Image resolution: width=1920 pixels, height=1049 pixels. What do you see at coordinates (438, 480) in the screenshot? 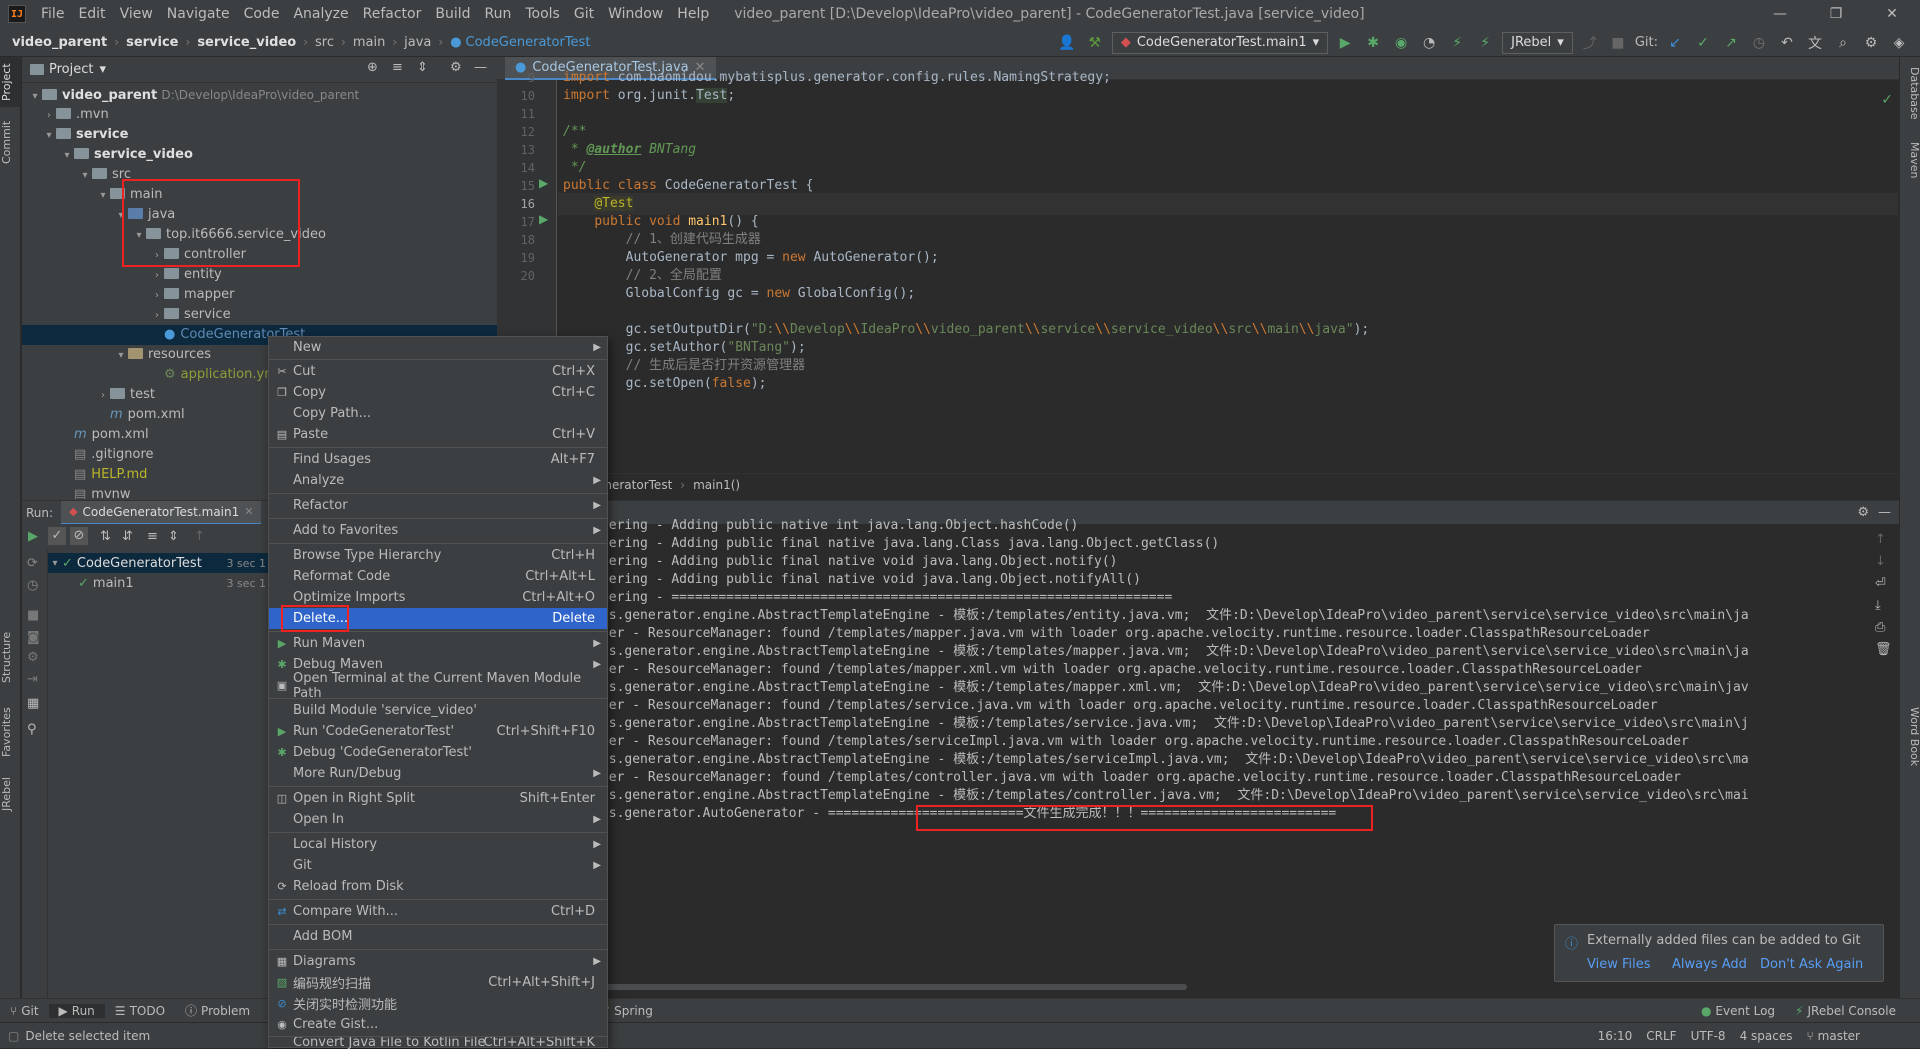
I see `menu-item-analyze: Analyze ▶` at bounding box center [438, 480].